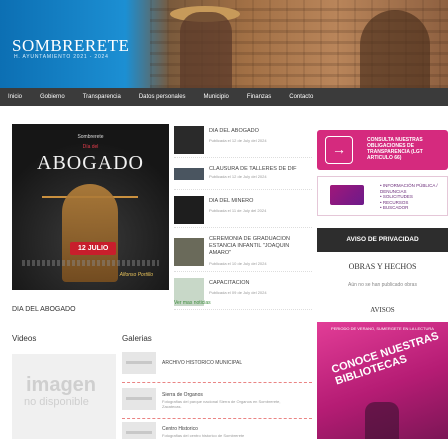 This screenshot has width=448, height=439. I want to click on privacy-notice-button: AVISO DE PRIVACIDAD, so click(382, 240).